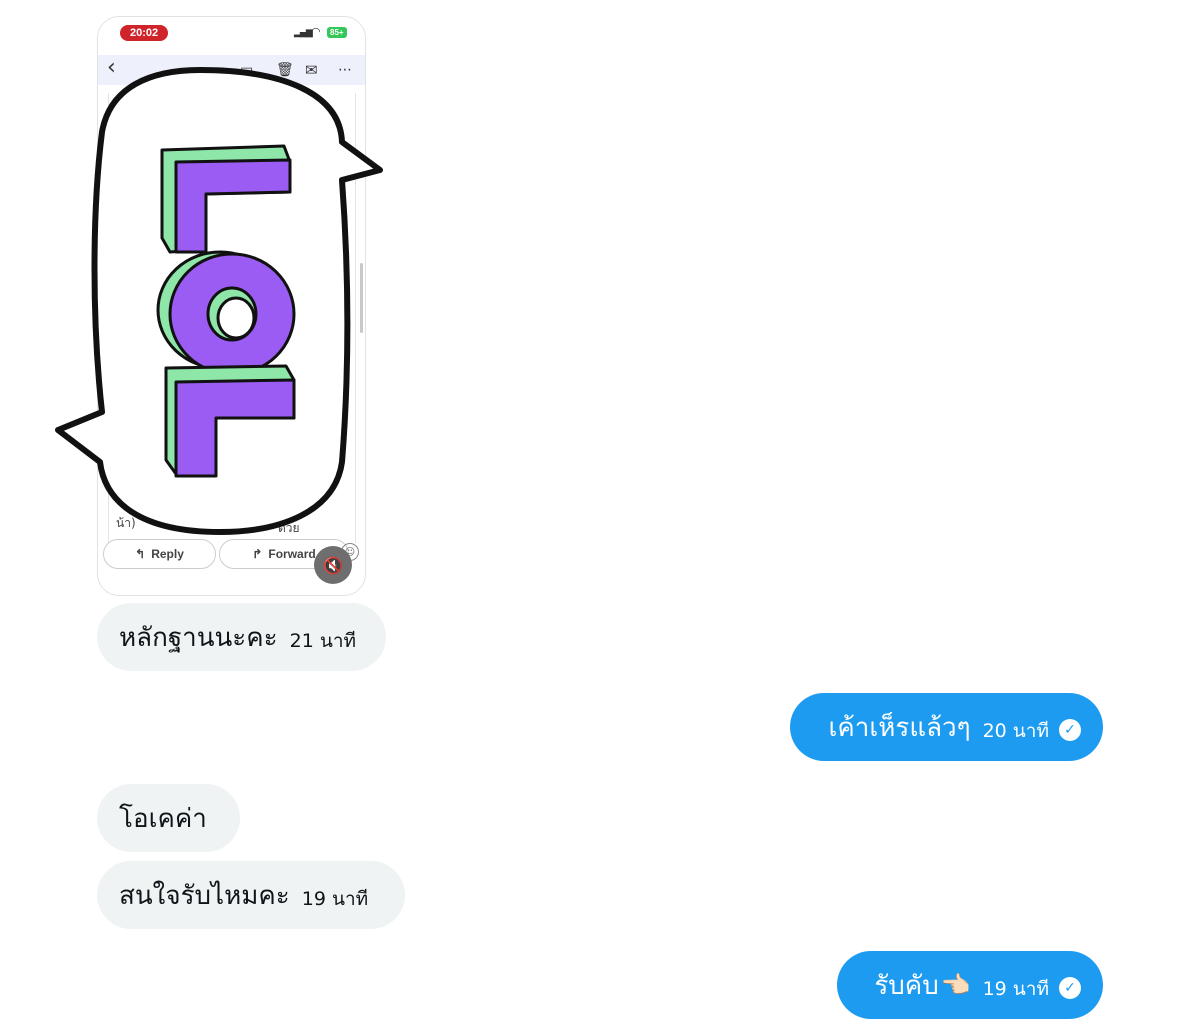  I want to click on forward-label: Forward, so click(292, 554).